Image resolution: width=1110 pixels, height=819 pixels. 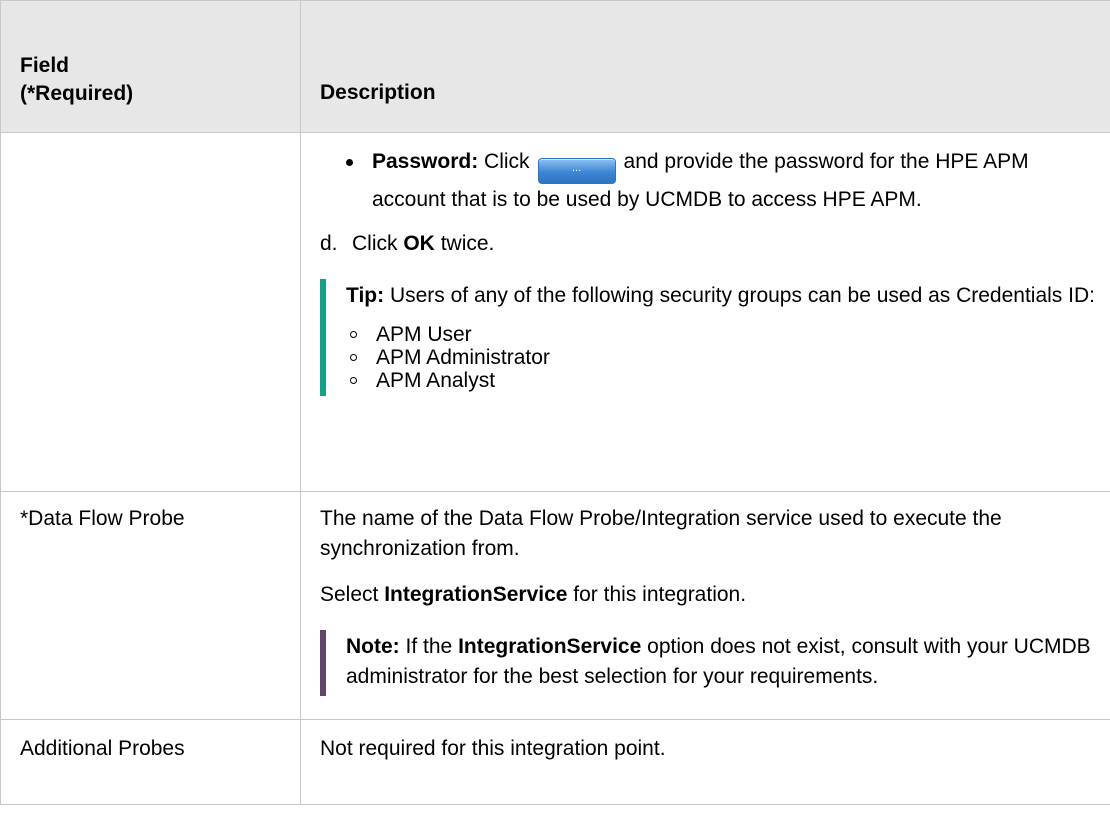 I want to click on probe-select-pre: Select, so click(x=349, y=594).